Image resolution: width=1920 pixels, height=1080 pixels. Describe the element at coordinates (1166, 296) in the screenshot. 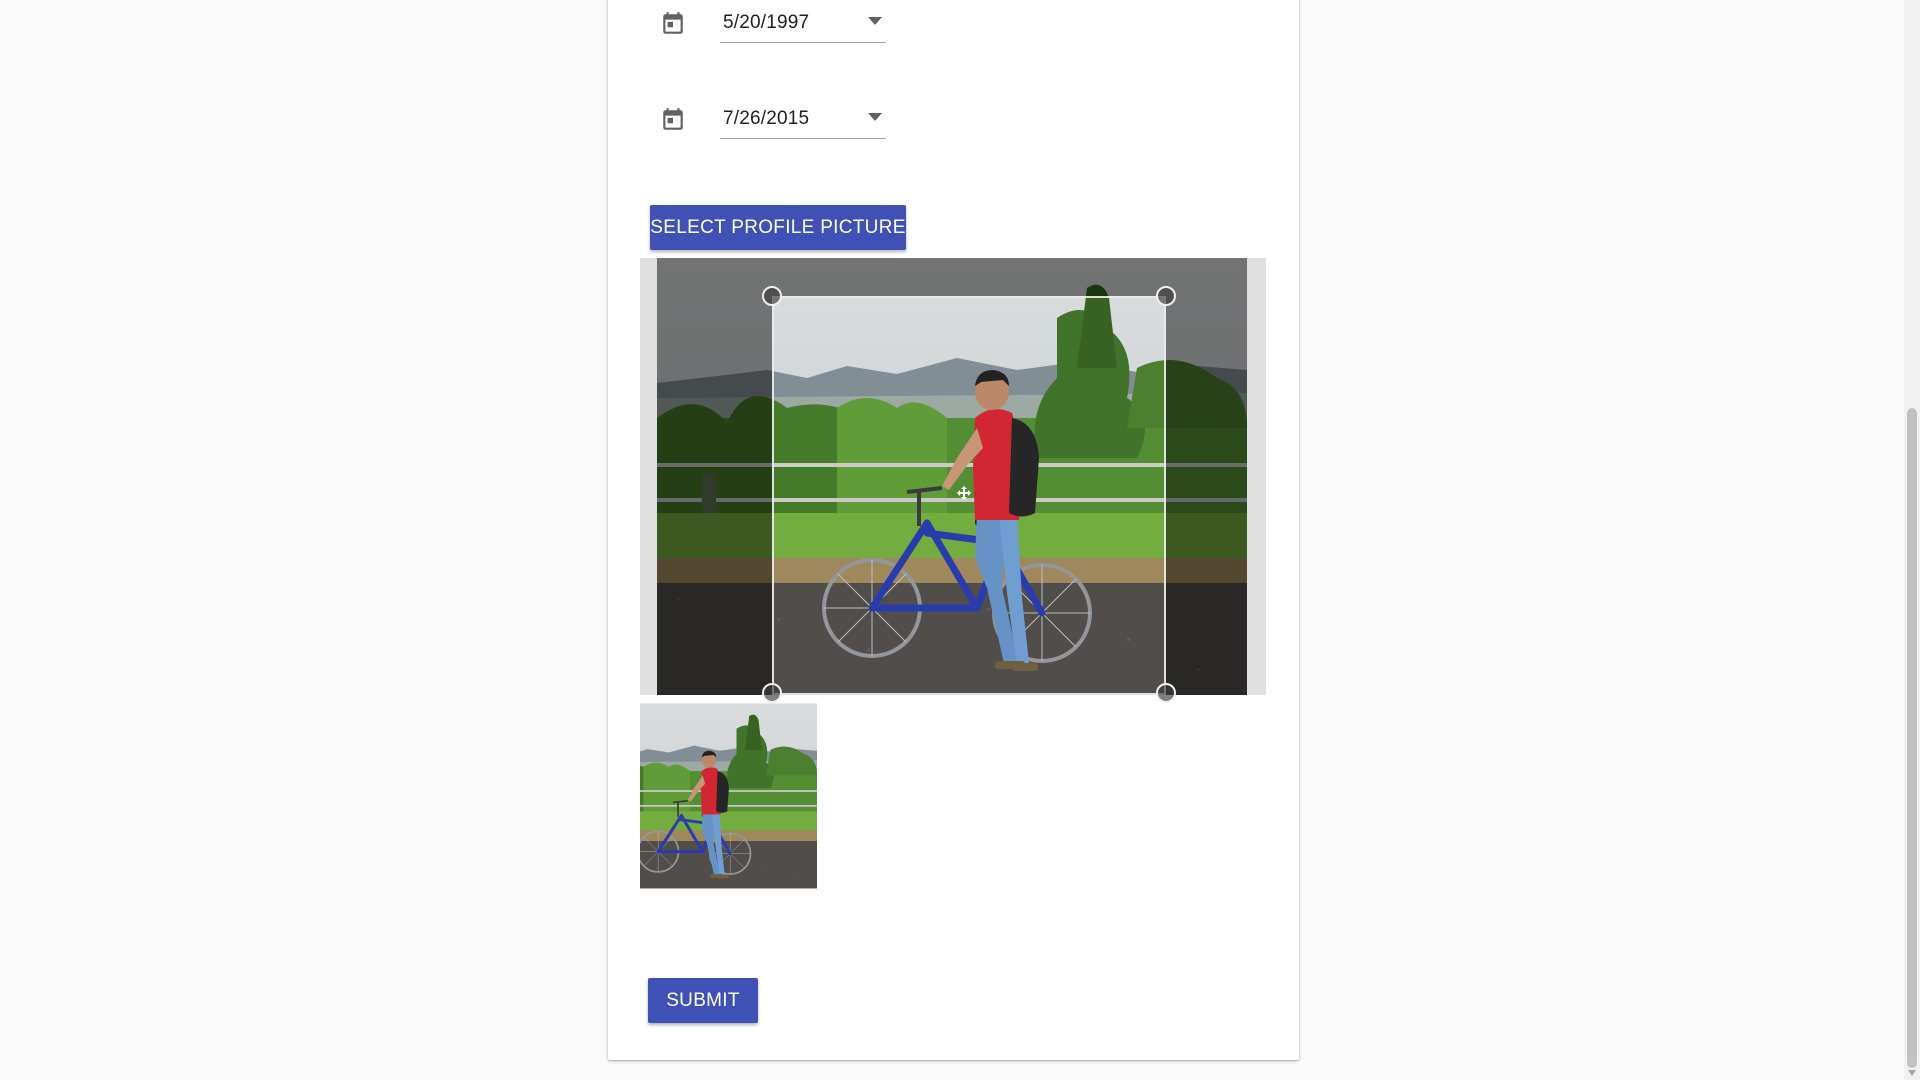

I see `crop-handle-top-right` at that location.